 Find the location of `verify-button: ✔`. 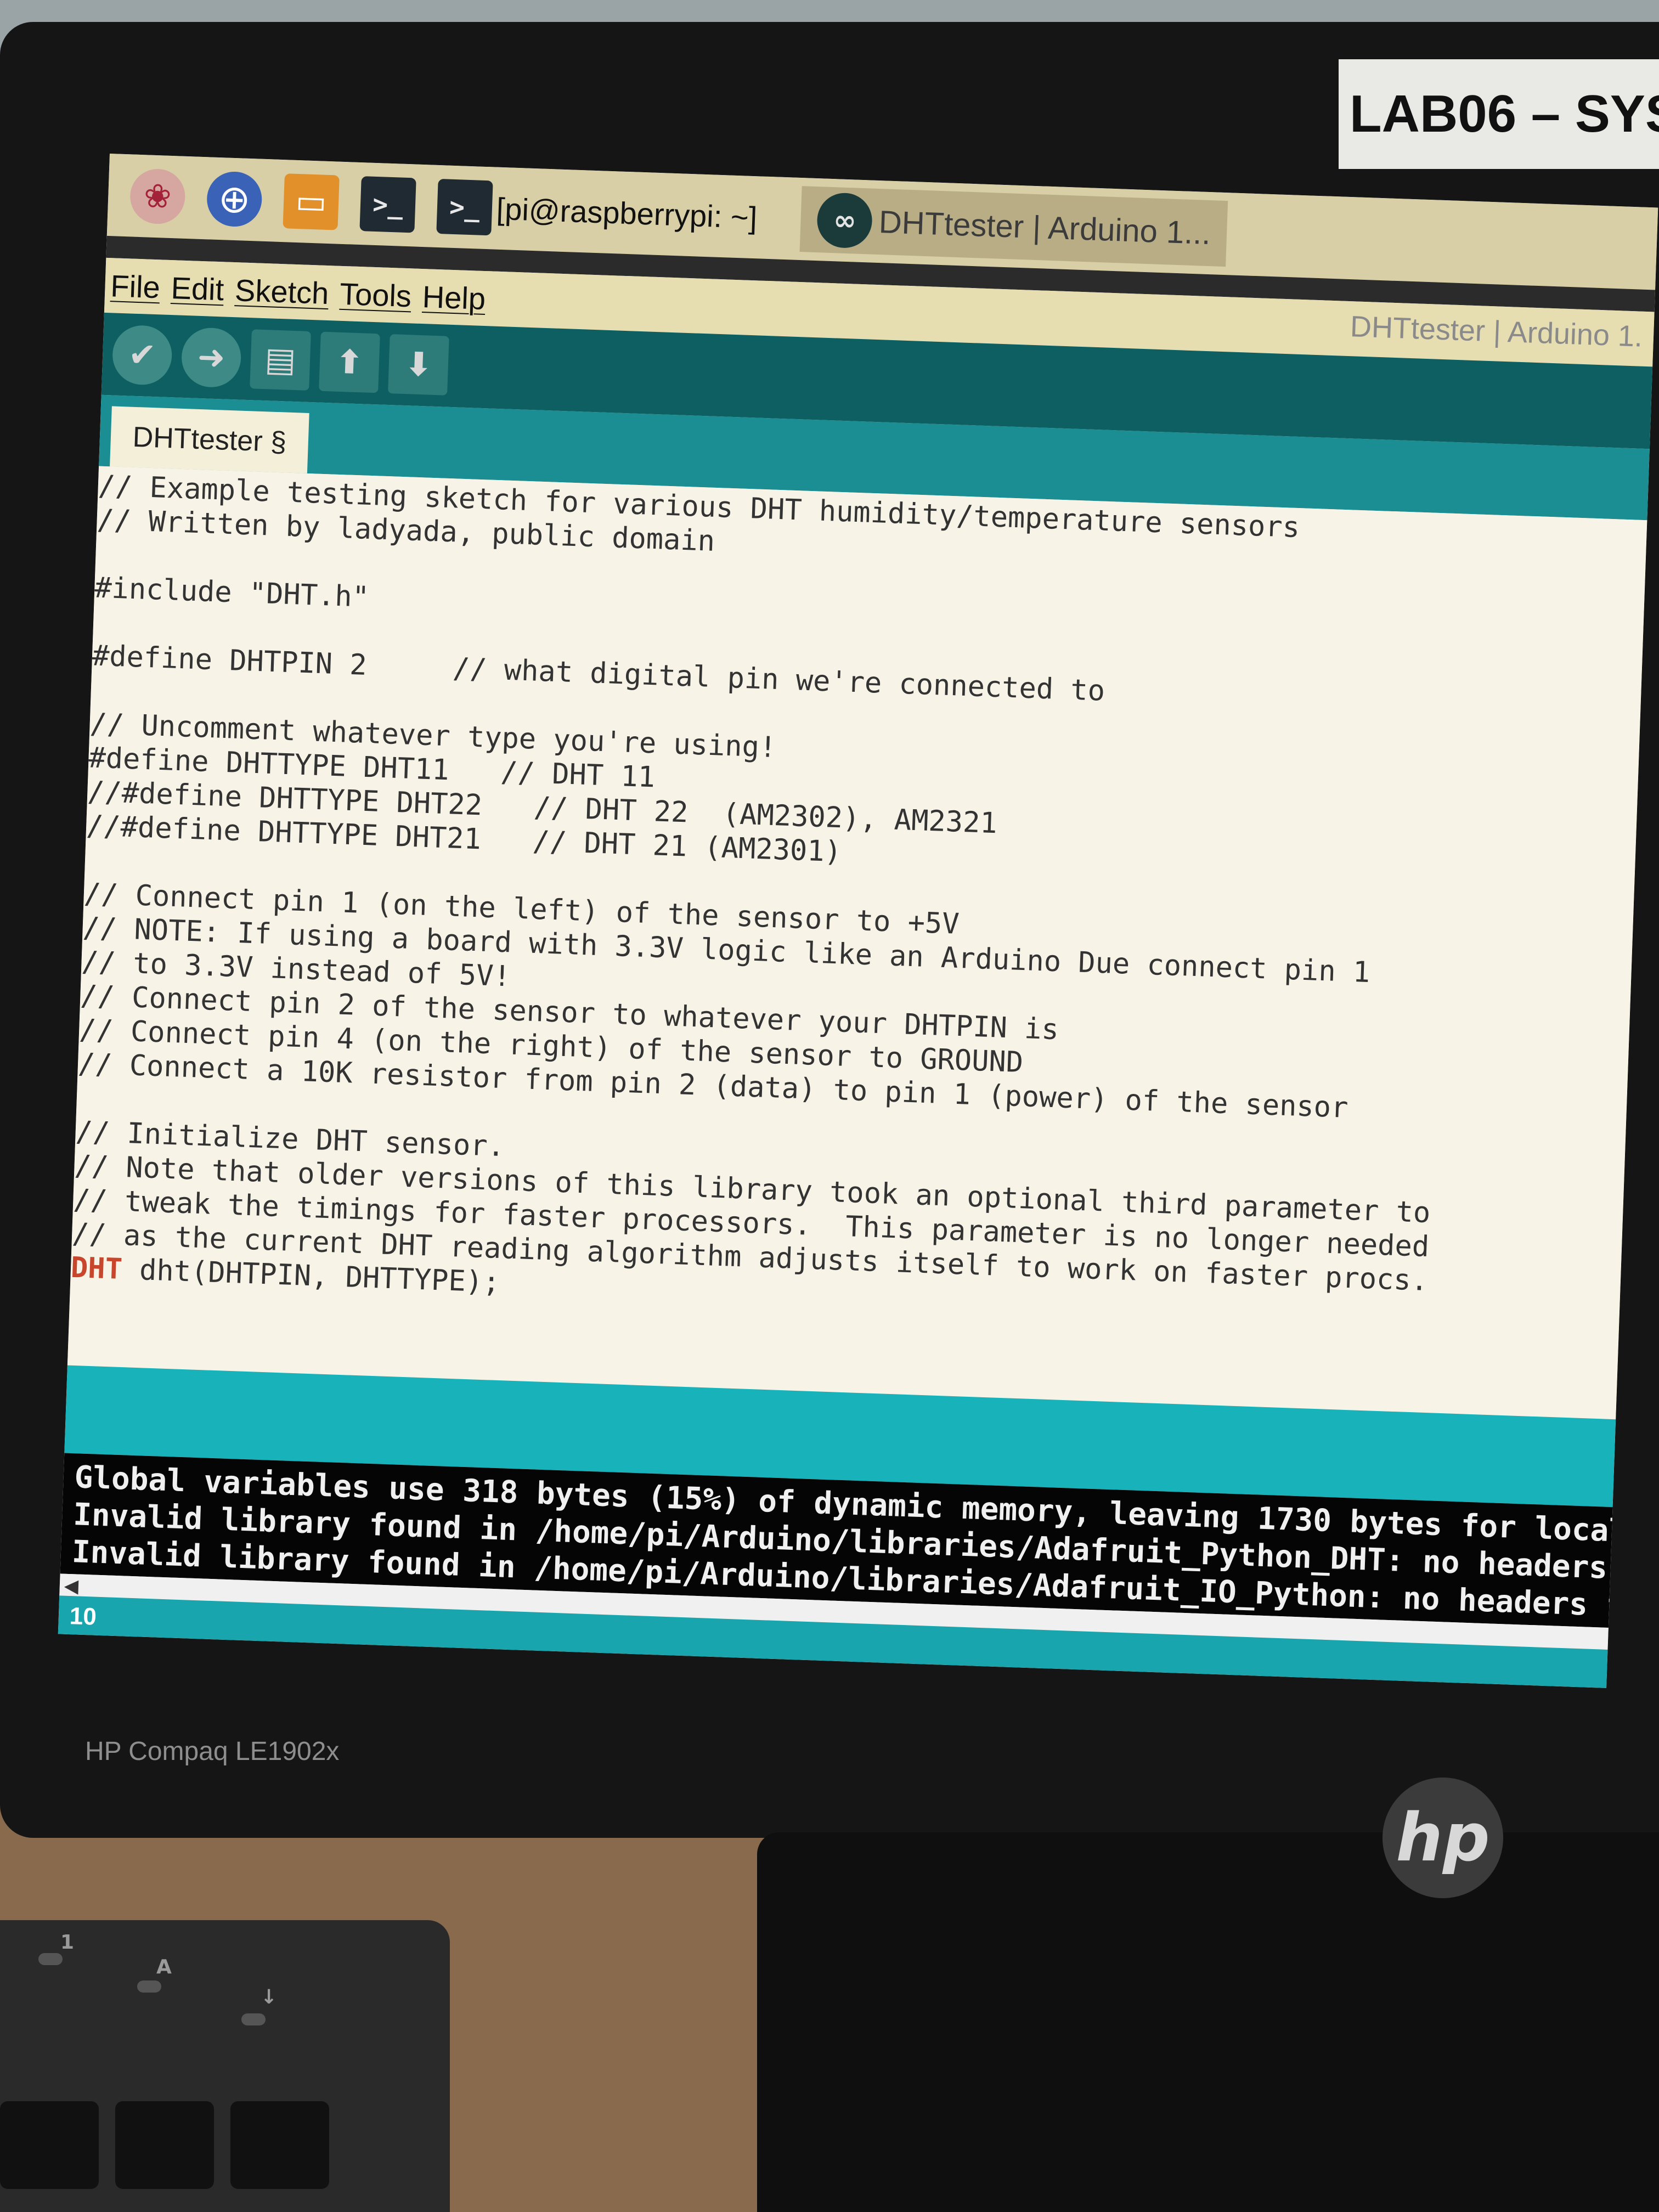

verify-button: ✔ is located at coordinates (142, 355).